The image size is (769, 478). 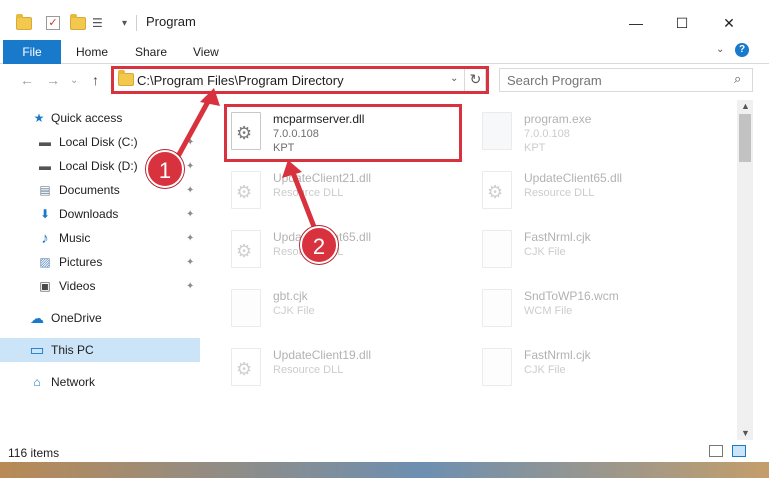 I want to click on arrow-1-line, so click(x=193, y=129).